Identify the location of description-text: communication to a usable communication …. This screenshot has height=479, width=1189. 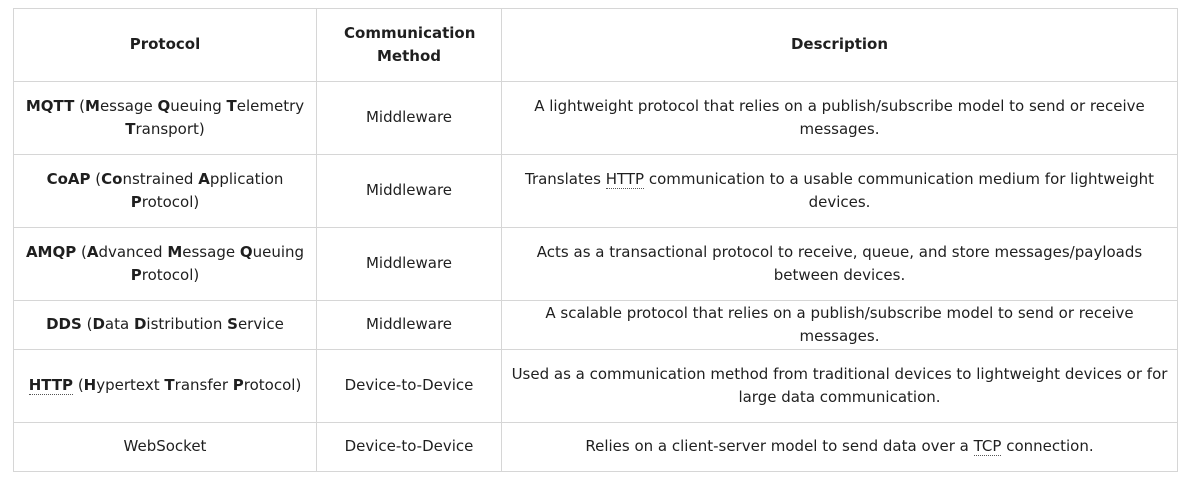
(899, 190).